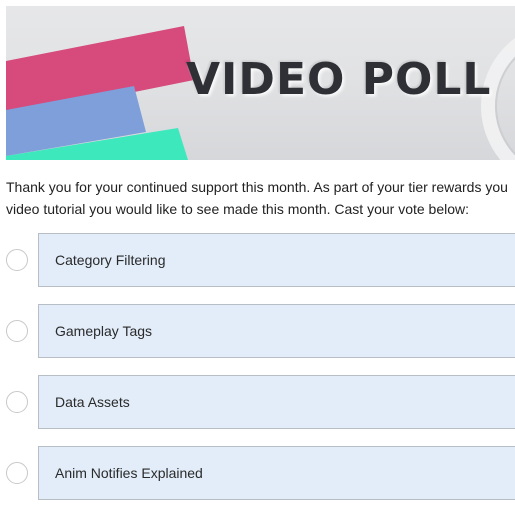 Image resolution: width=515 pixels, height=515 pixels. What do you see at coordinates (276, 473) in the screenshot?
I see `option-button: Anim Notifies Explained` at bounding box center [276, 473].